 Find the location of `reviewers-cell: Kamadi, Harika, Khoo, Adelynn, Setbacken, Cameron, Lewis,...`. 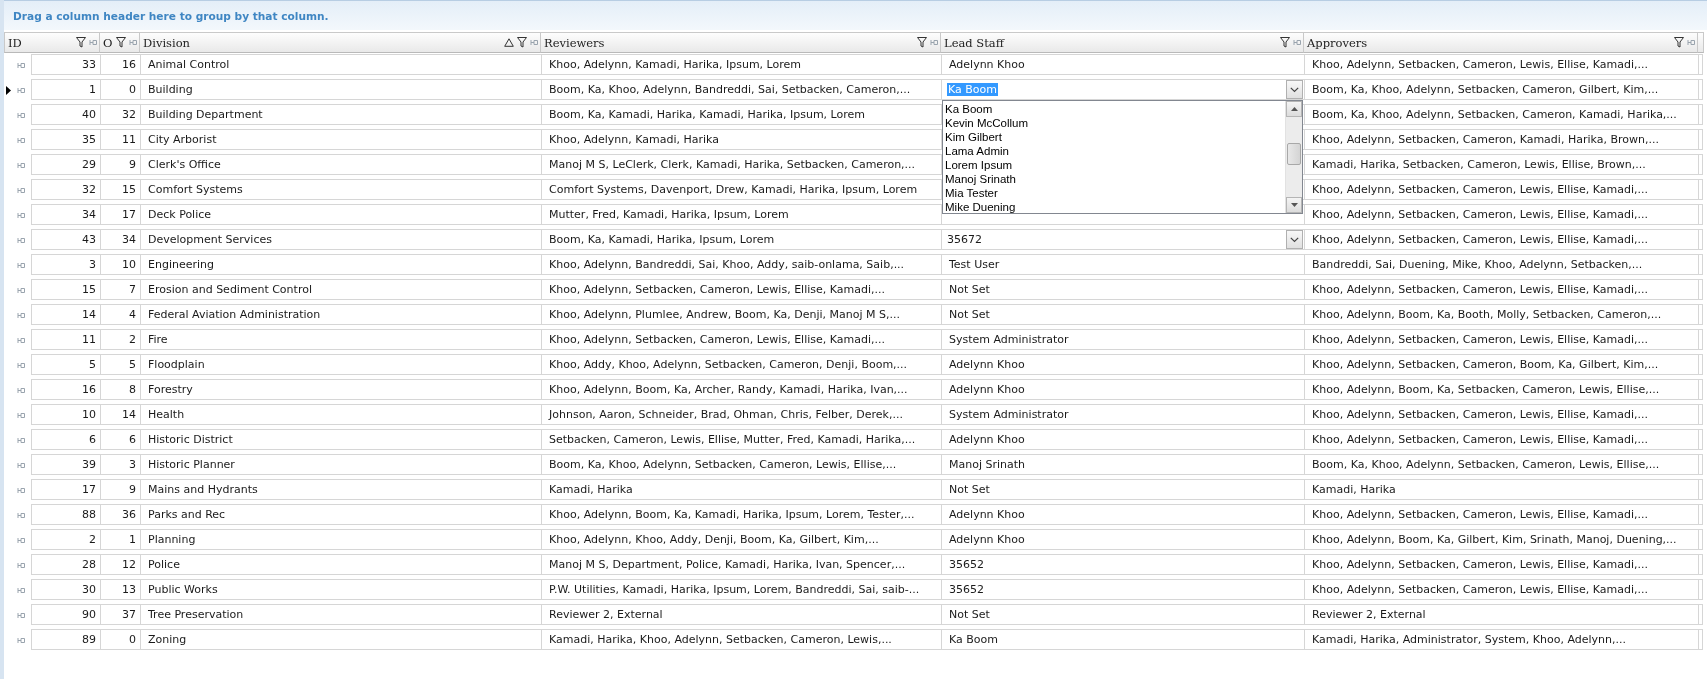

reviewers-cell: Kamadi, Harika, Khoo, Adelynn, Setbacken, Cameron, Lewis,... is located at coordinates (741, 639).